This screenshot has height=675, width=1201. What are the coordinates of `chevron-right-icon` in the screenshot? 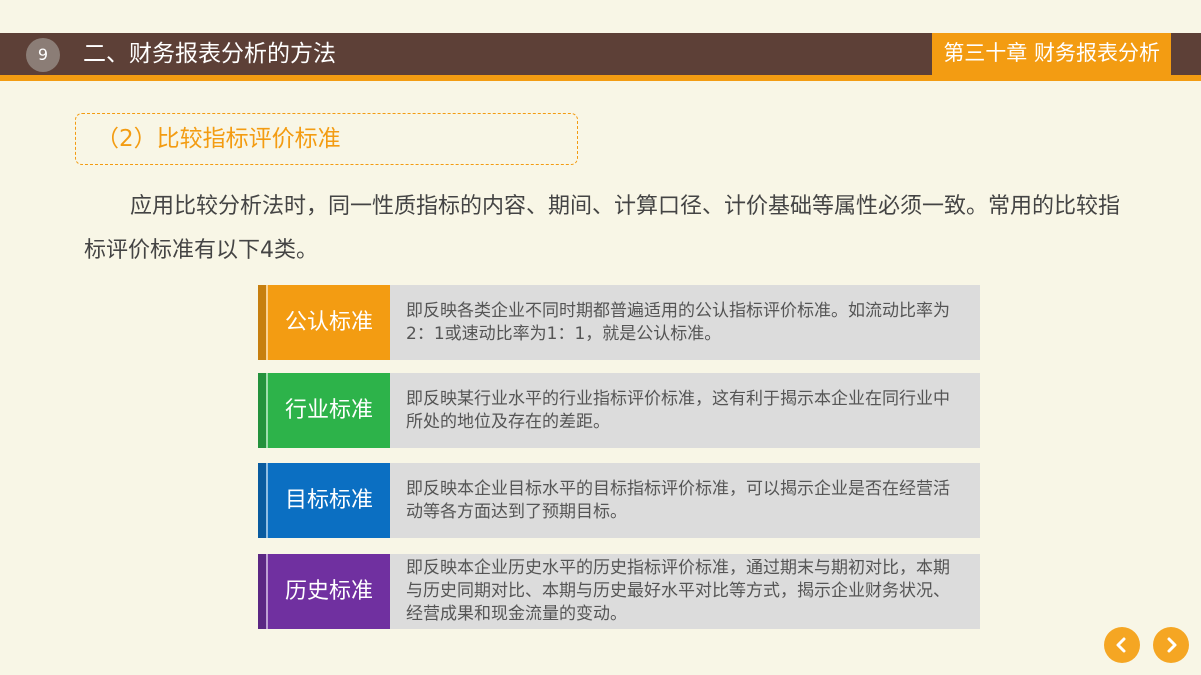 It's located at (1172, 645).